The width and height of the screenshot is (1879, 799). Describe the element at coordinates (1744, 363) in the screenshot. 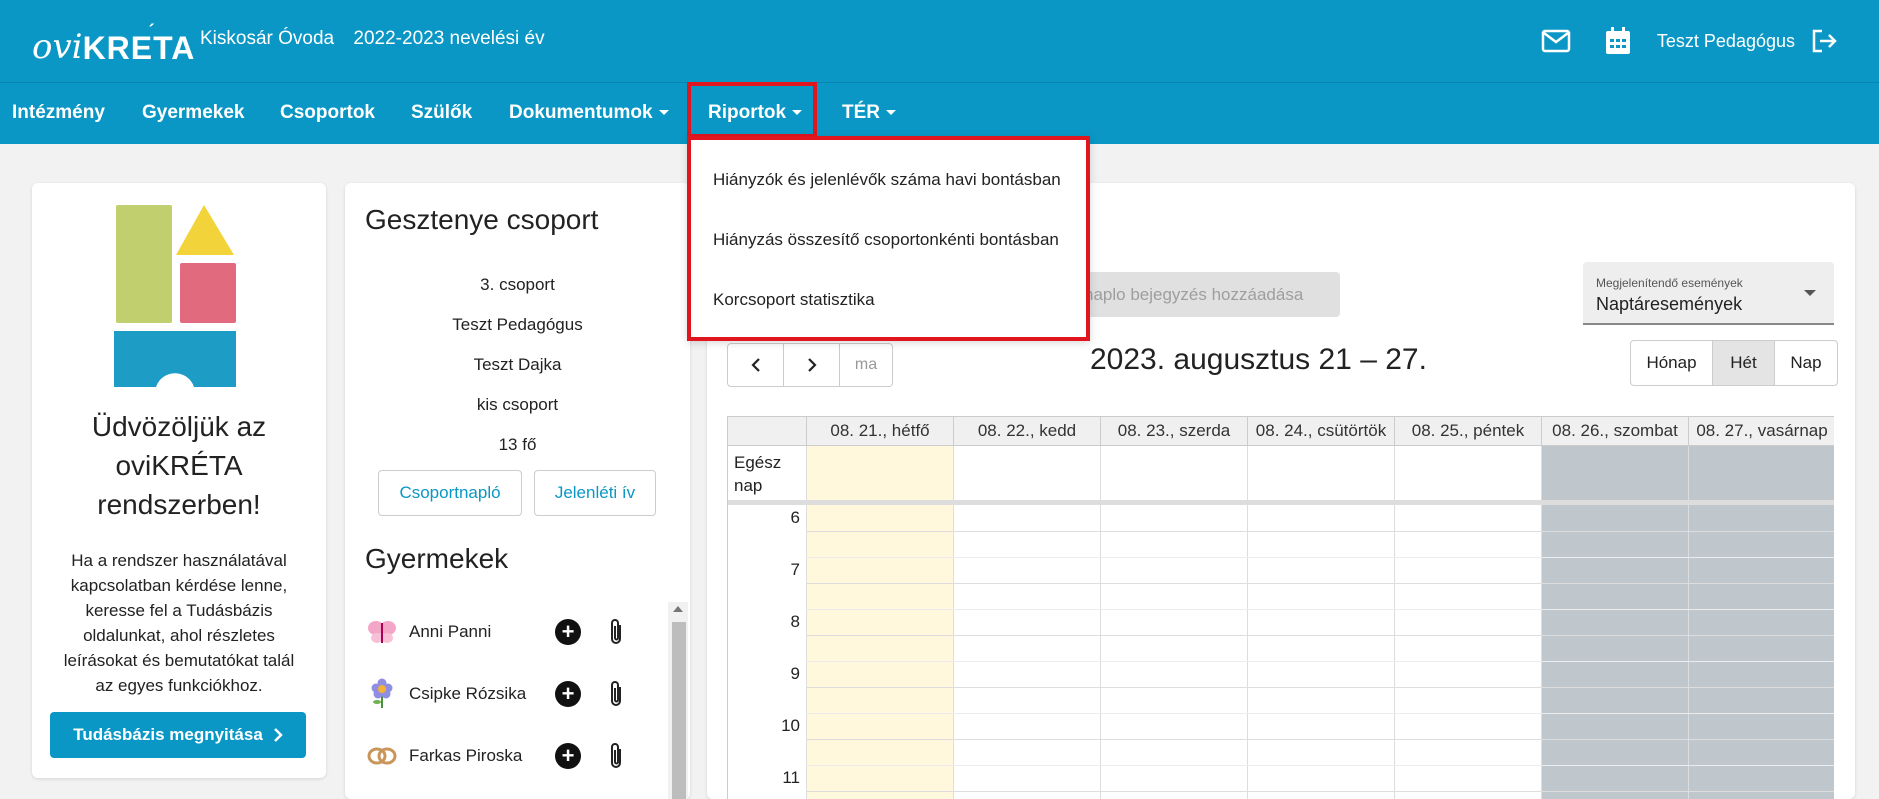

I see `view-week-button: Hét` at that location.